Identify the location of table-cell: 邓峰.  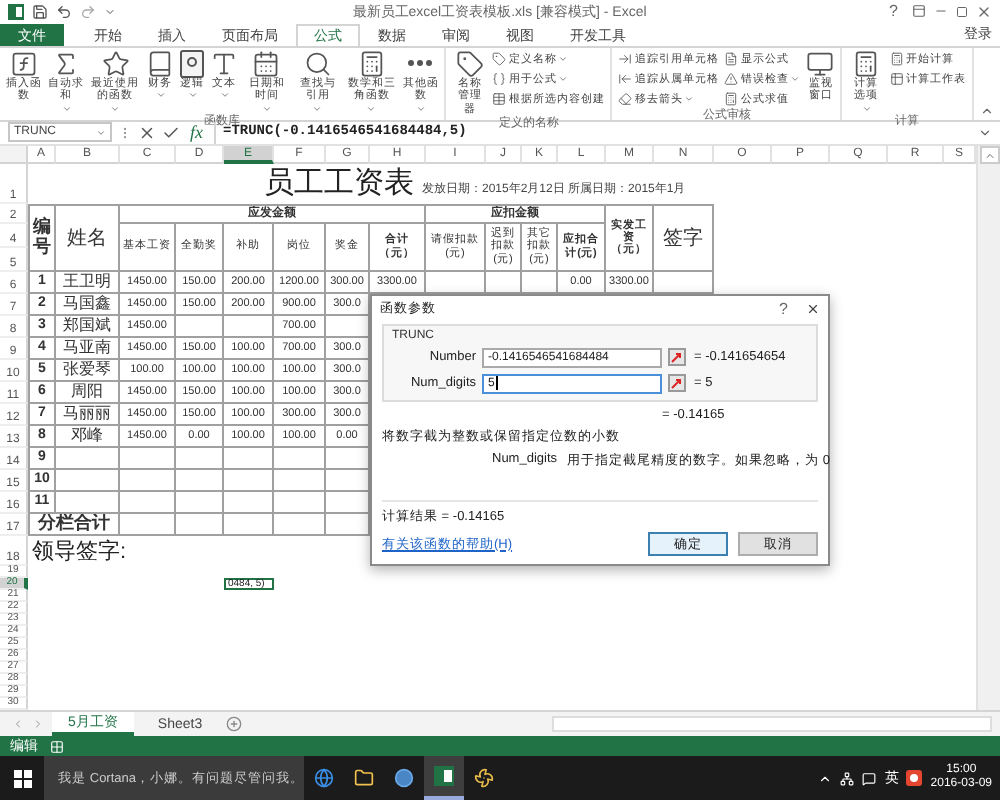
(88, 437).